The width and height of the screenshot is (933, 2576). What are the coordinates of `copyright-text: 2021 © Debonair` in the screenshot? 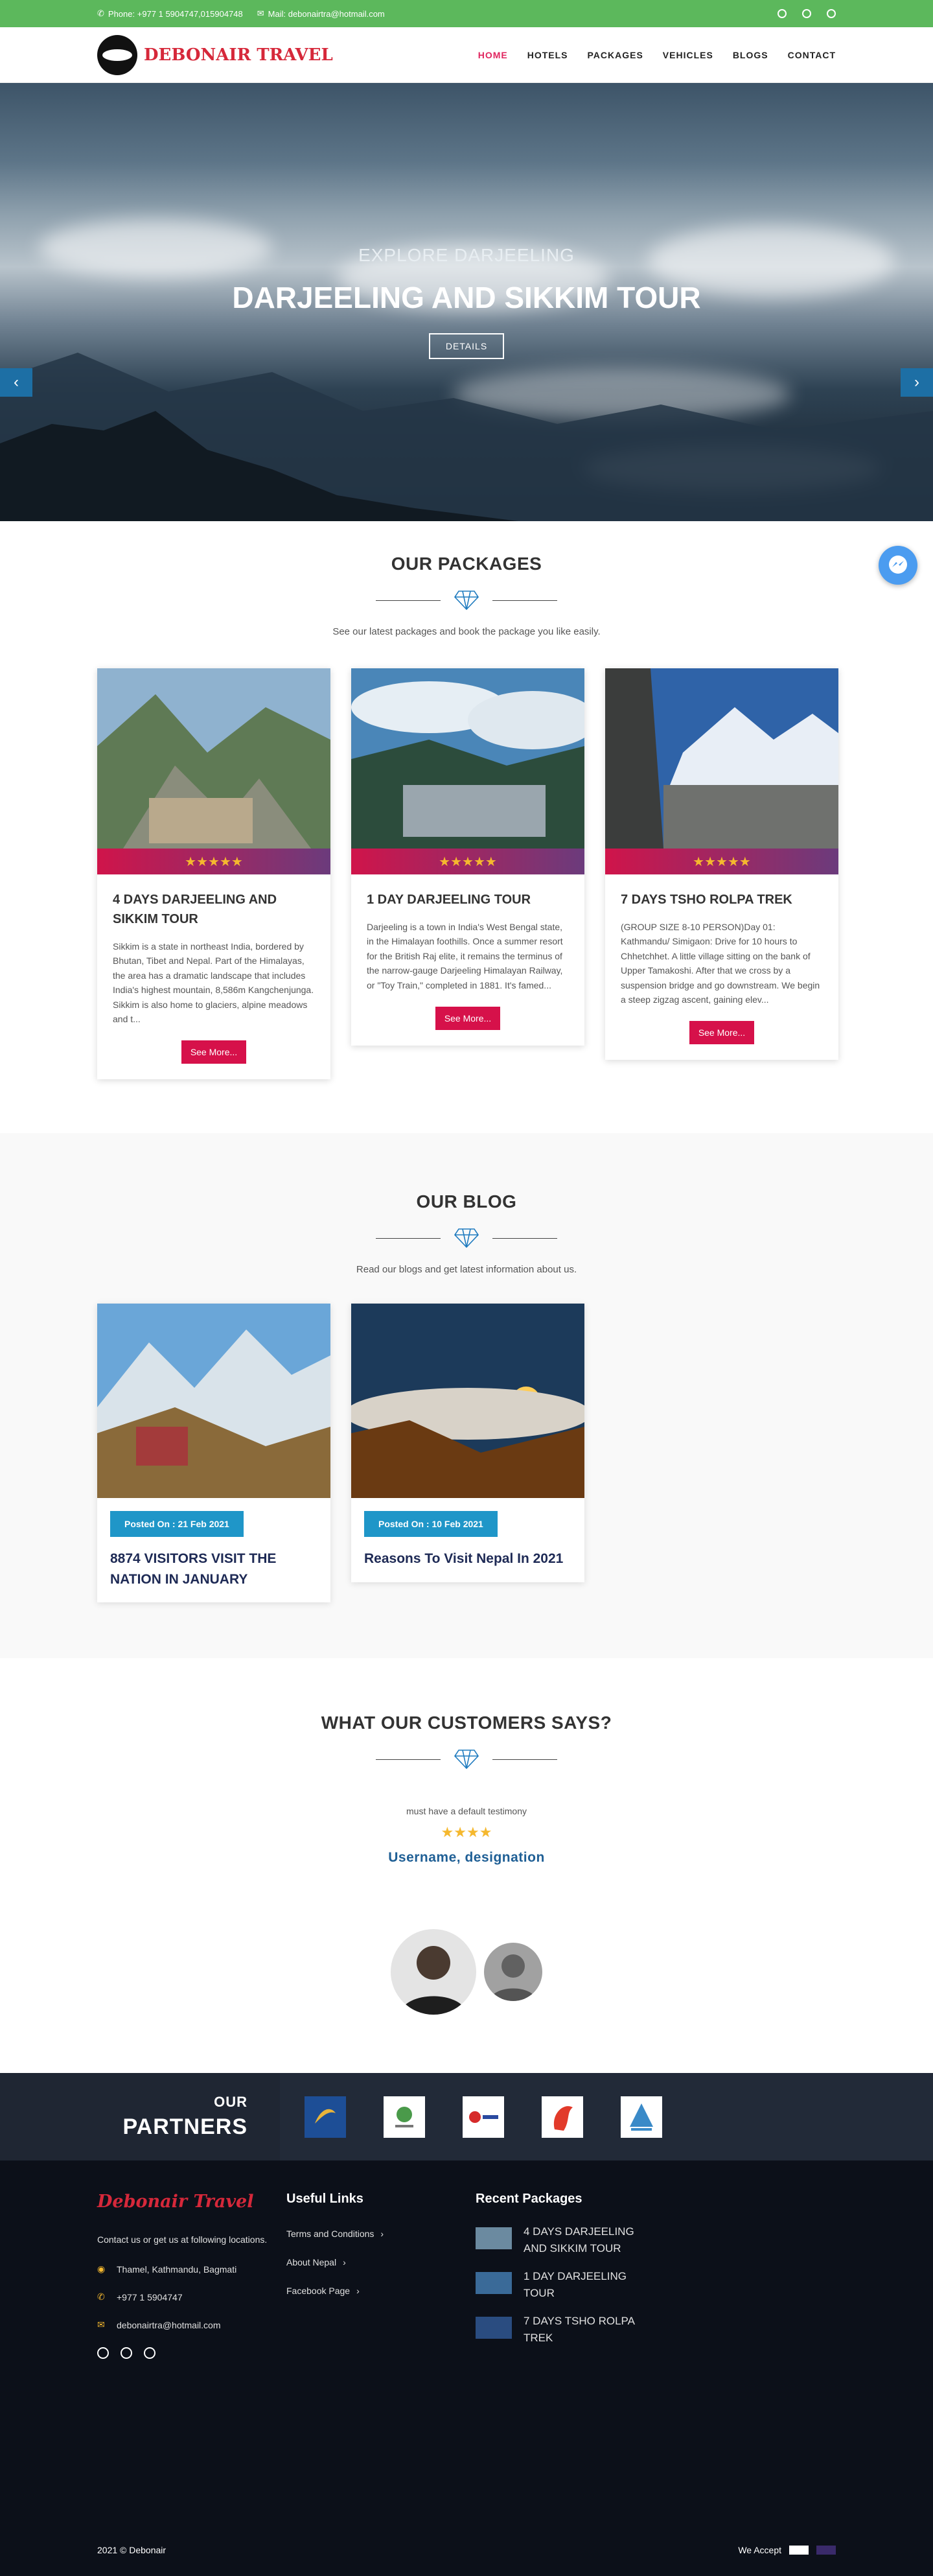 It's located at (132, 2550).